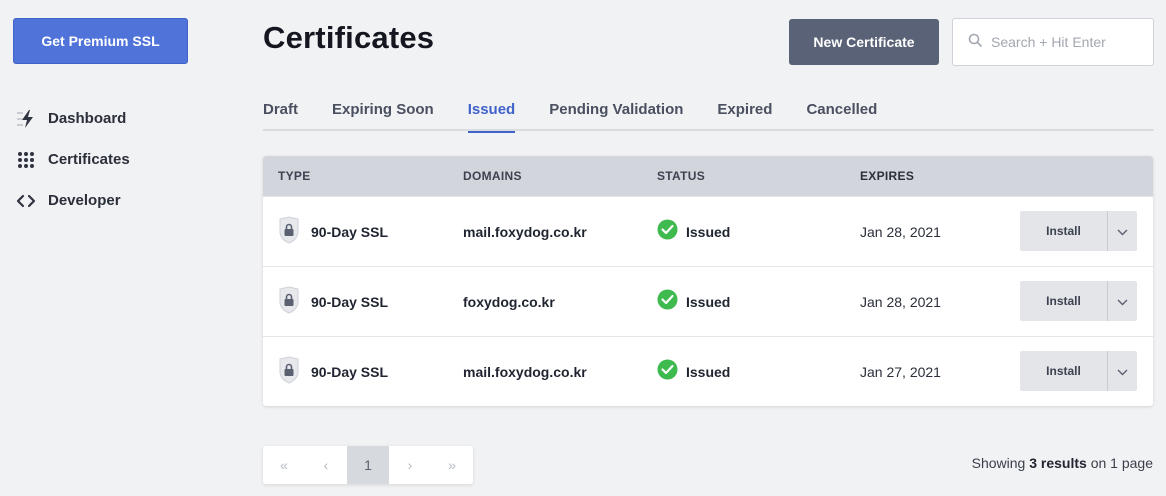  I want to click on next-page-button: ›, so click(410, 465).